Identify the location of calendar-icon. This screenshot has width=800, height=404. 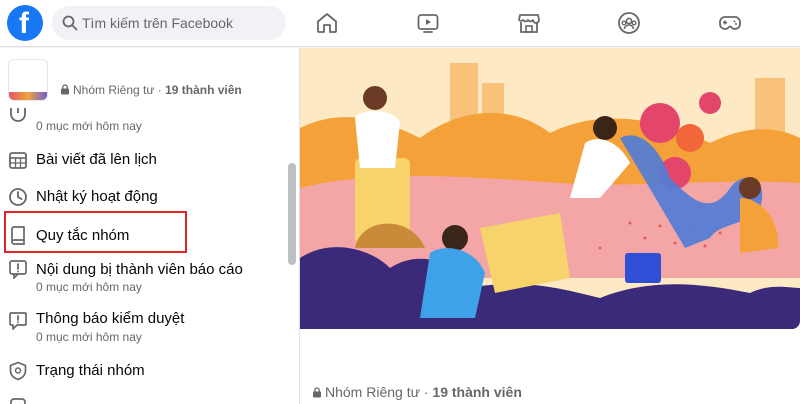
(18, 160).